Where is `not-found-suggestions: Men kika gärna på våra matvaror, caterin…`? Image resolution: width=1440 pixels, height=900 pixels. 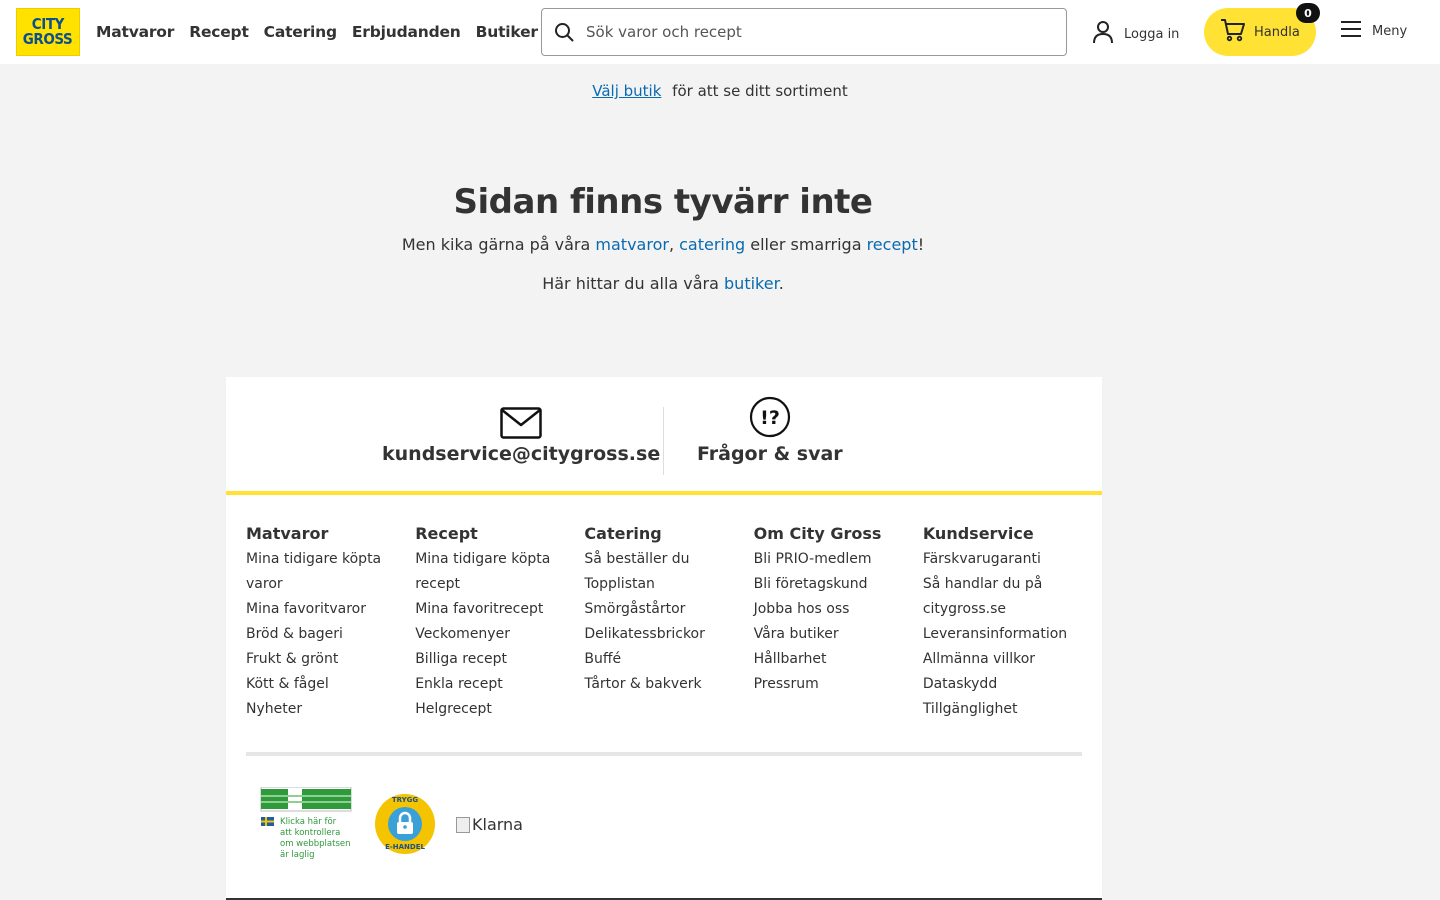
not-found-suggestions: Men kika gärna på våra matvaror, caterin… is located at coordinates (663, 244).